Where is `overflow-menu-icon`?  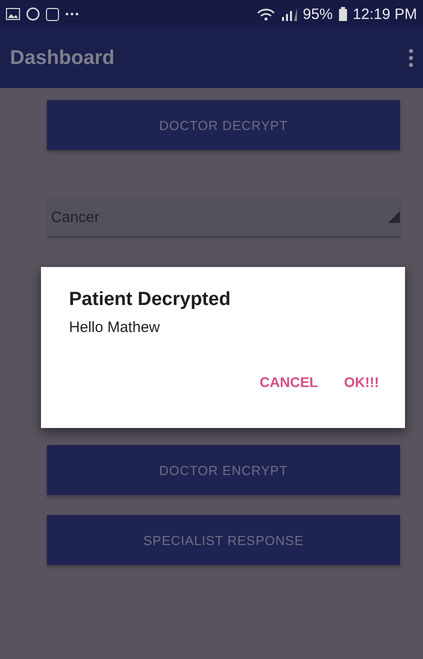 overflow-menu-icon is located at coordinates (411, 58).